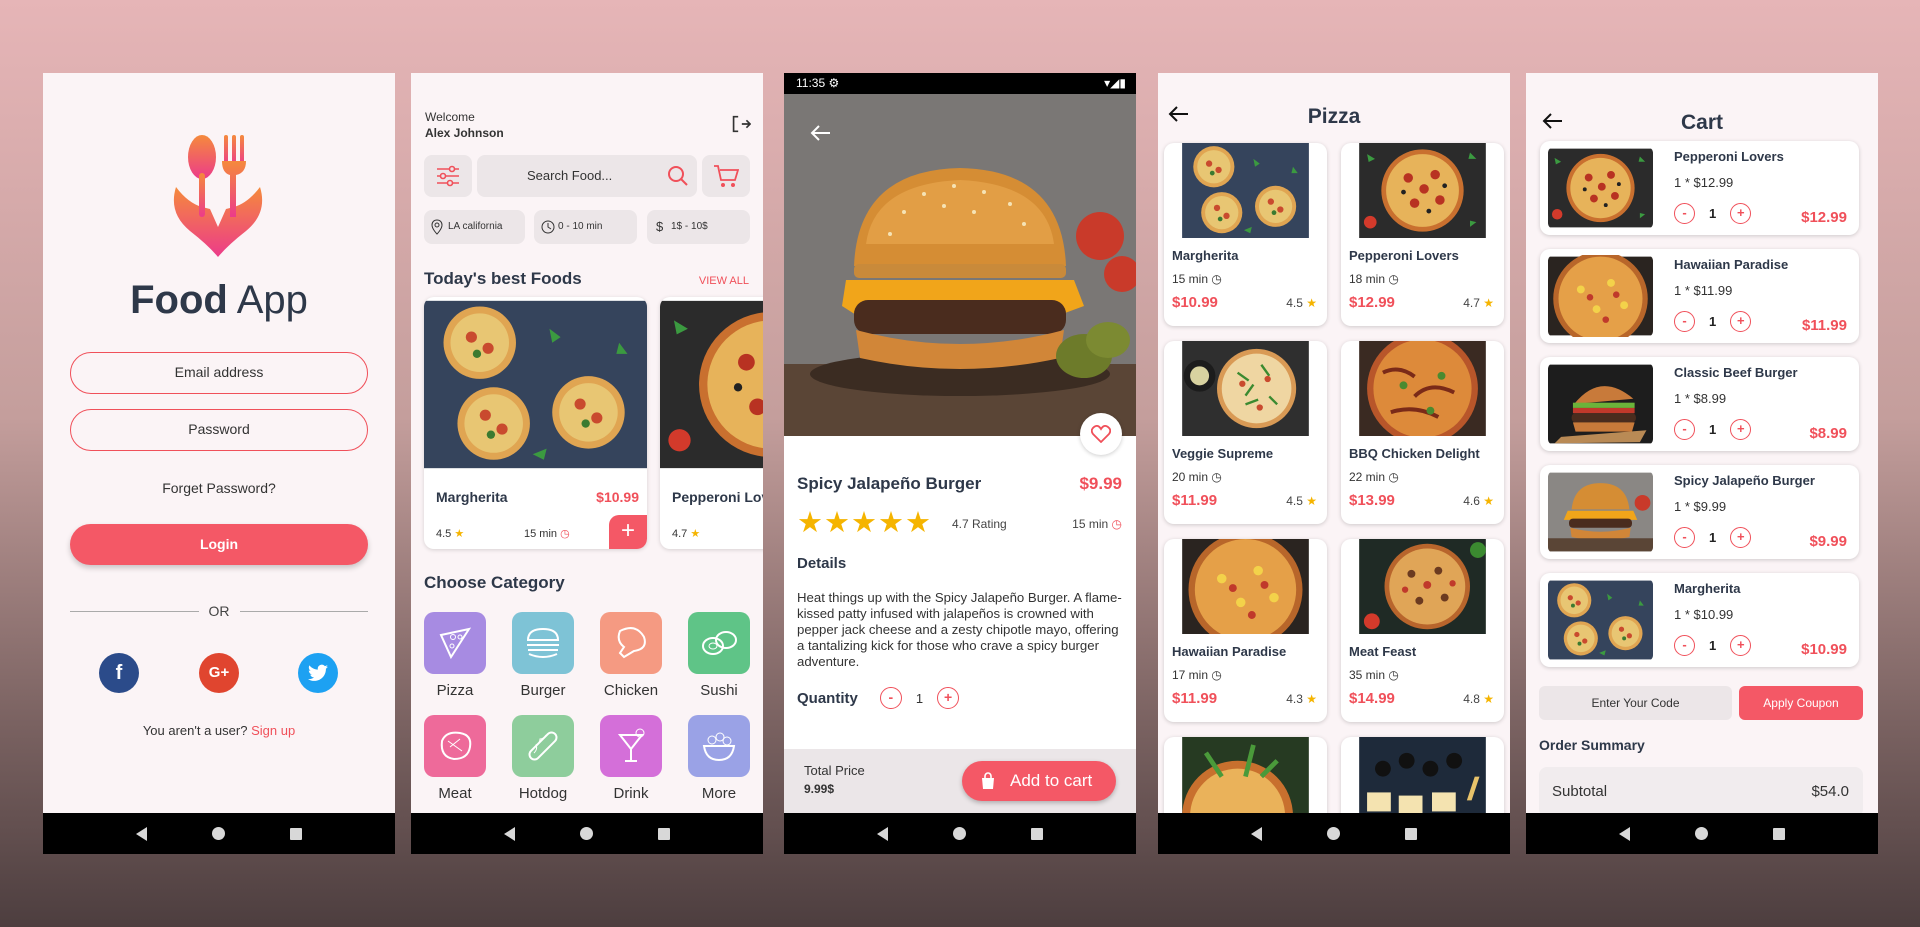 The height and width of the screenshot is (927, 1920). Describe the element at coordinates (219, 544) in the screenshot. I see `login-button: Login` at that location.